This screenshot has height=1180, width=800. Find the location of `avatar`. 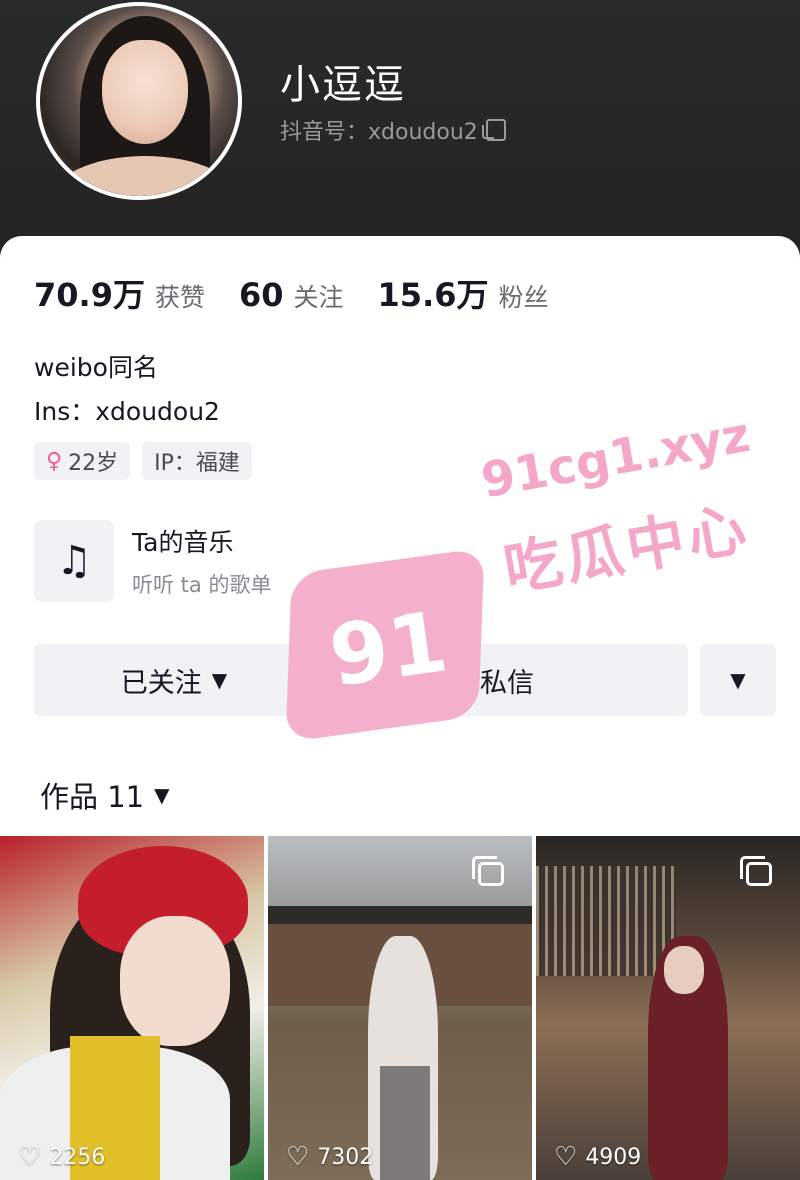

avatar is located at coordinates (139, 101).